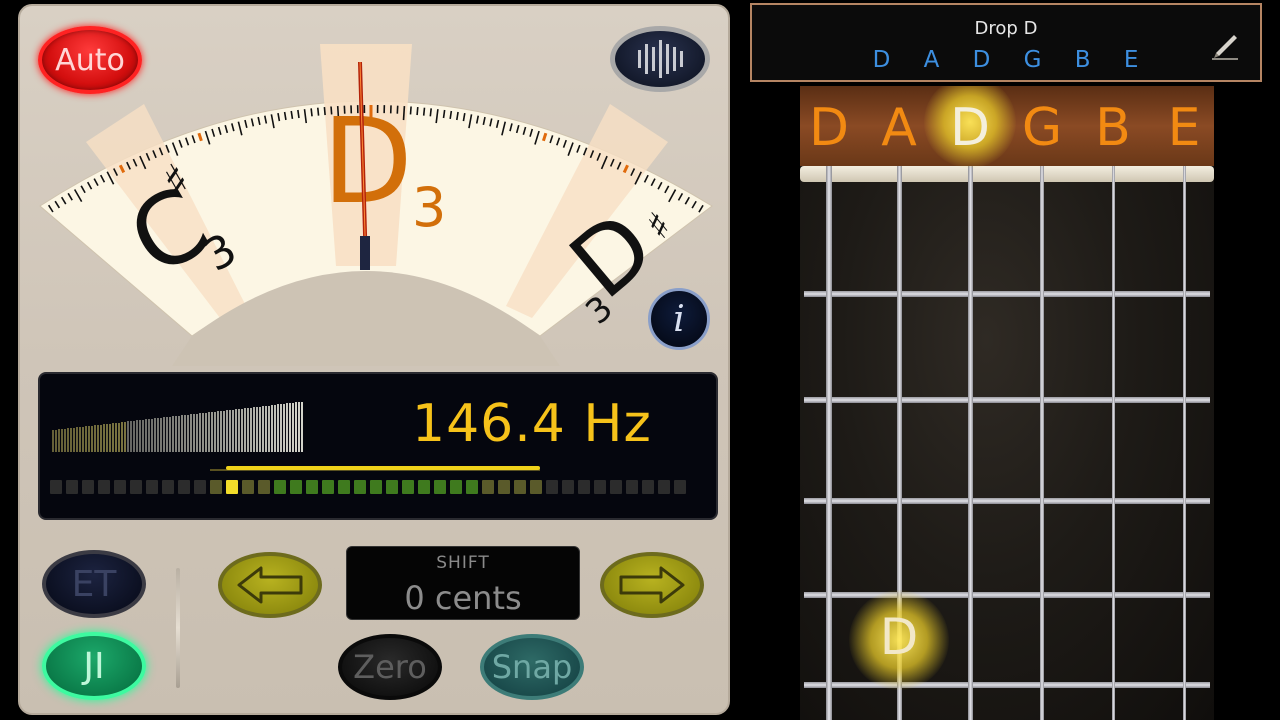 The width and height of the screenshot is (1280, 720). I want to click on cents-deviation-bar, so click(368, 487).